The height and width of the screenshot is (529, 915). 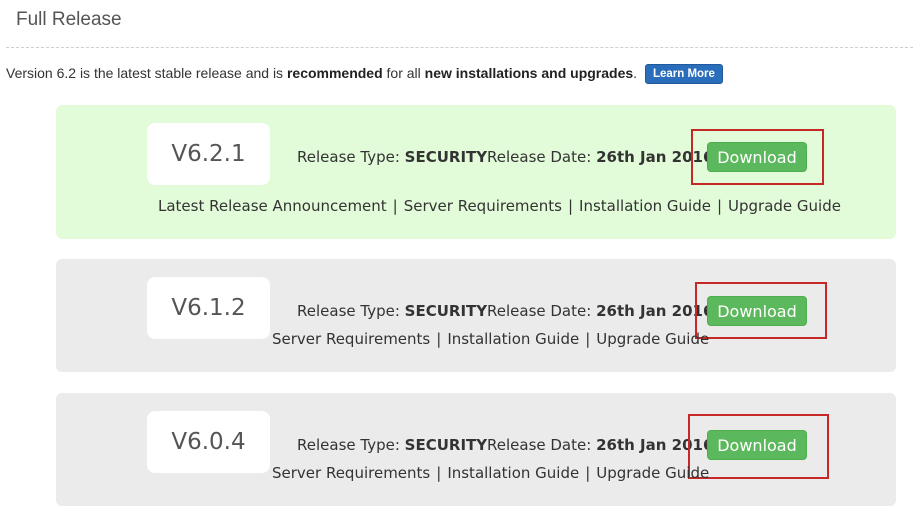 What do you see at coordinates (208, 154) in the screenshot?
I see `version-label: V6.2.1` at bounding box center [208, 154].